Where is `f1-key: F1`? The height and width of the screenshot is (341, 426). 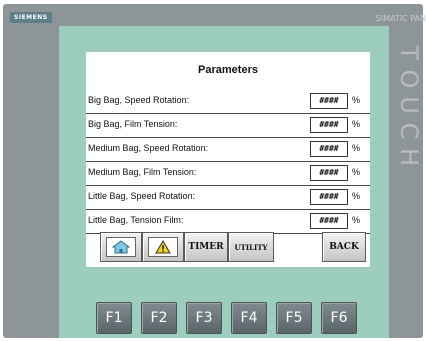 f1-key: F1 is located at coordinates (114, 318).